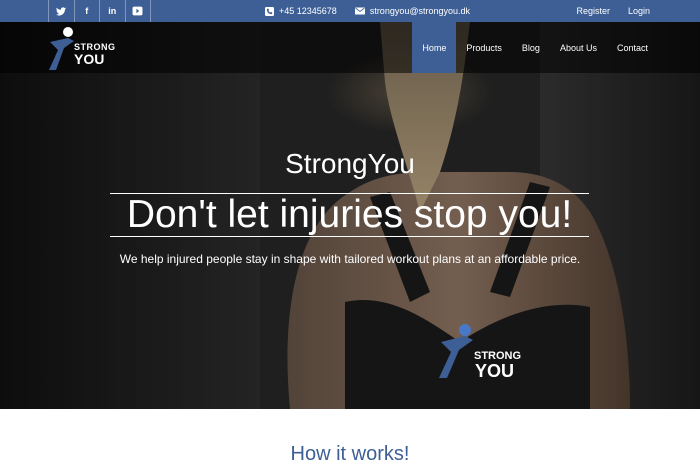  Describe the element at coordinates (434, 47) in the screenshot. I see `nav-item-home: Home` at that location.